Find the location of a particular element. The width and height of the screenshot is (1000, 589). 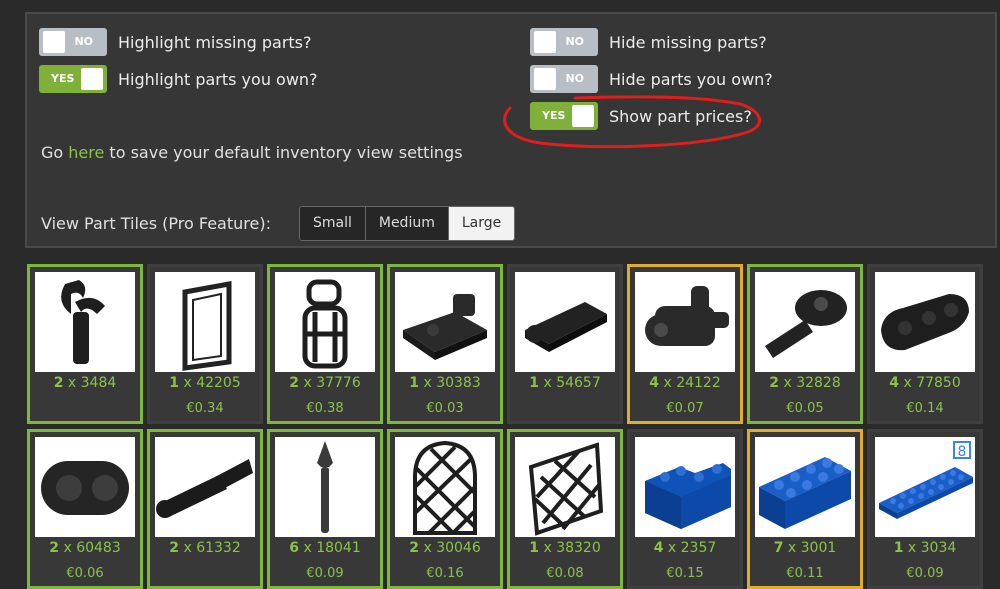

save-defaults-link: here is located at coordinates (86, 152).